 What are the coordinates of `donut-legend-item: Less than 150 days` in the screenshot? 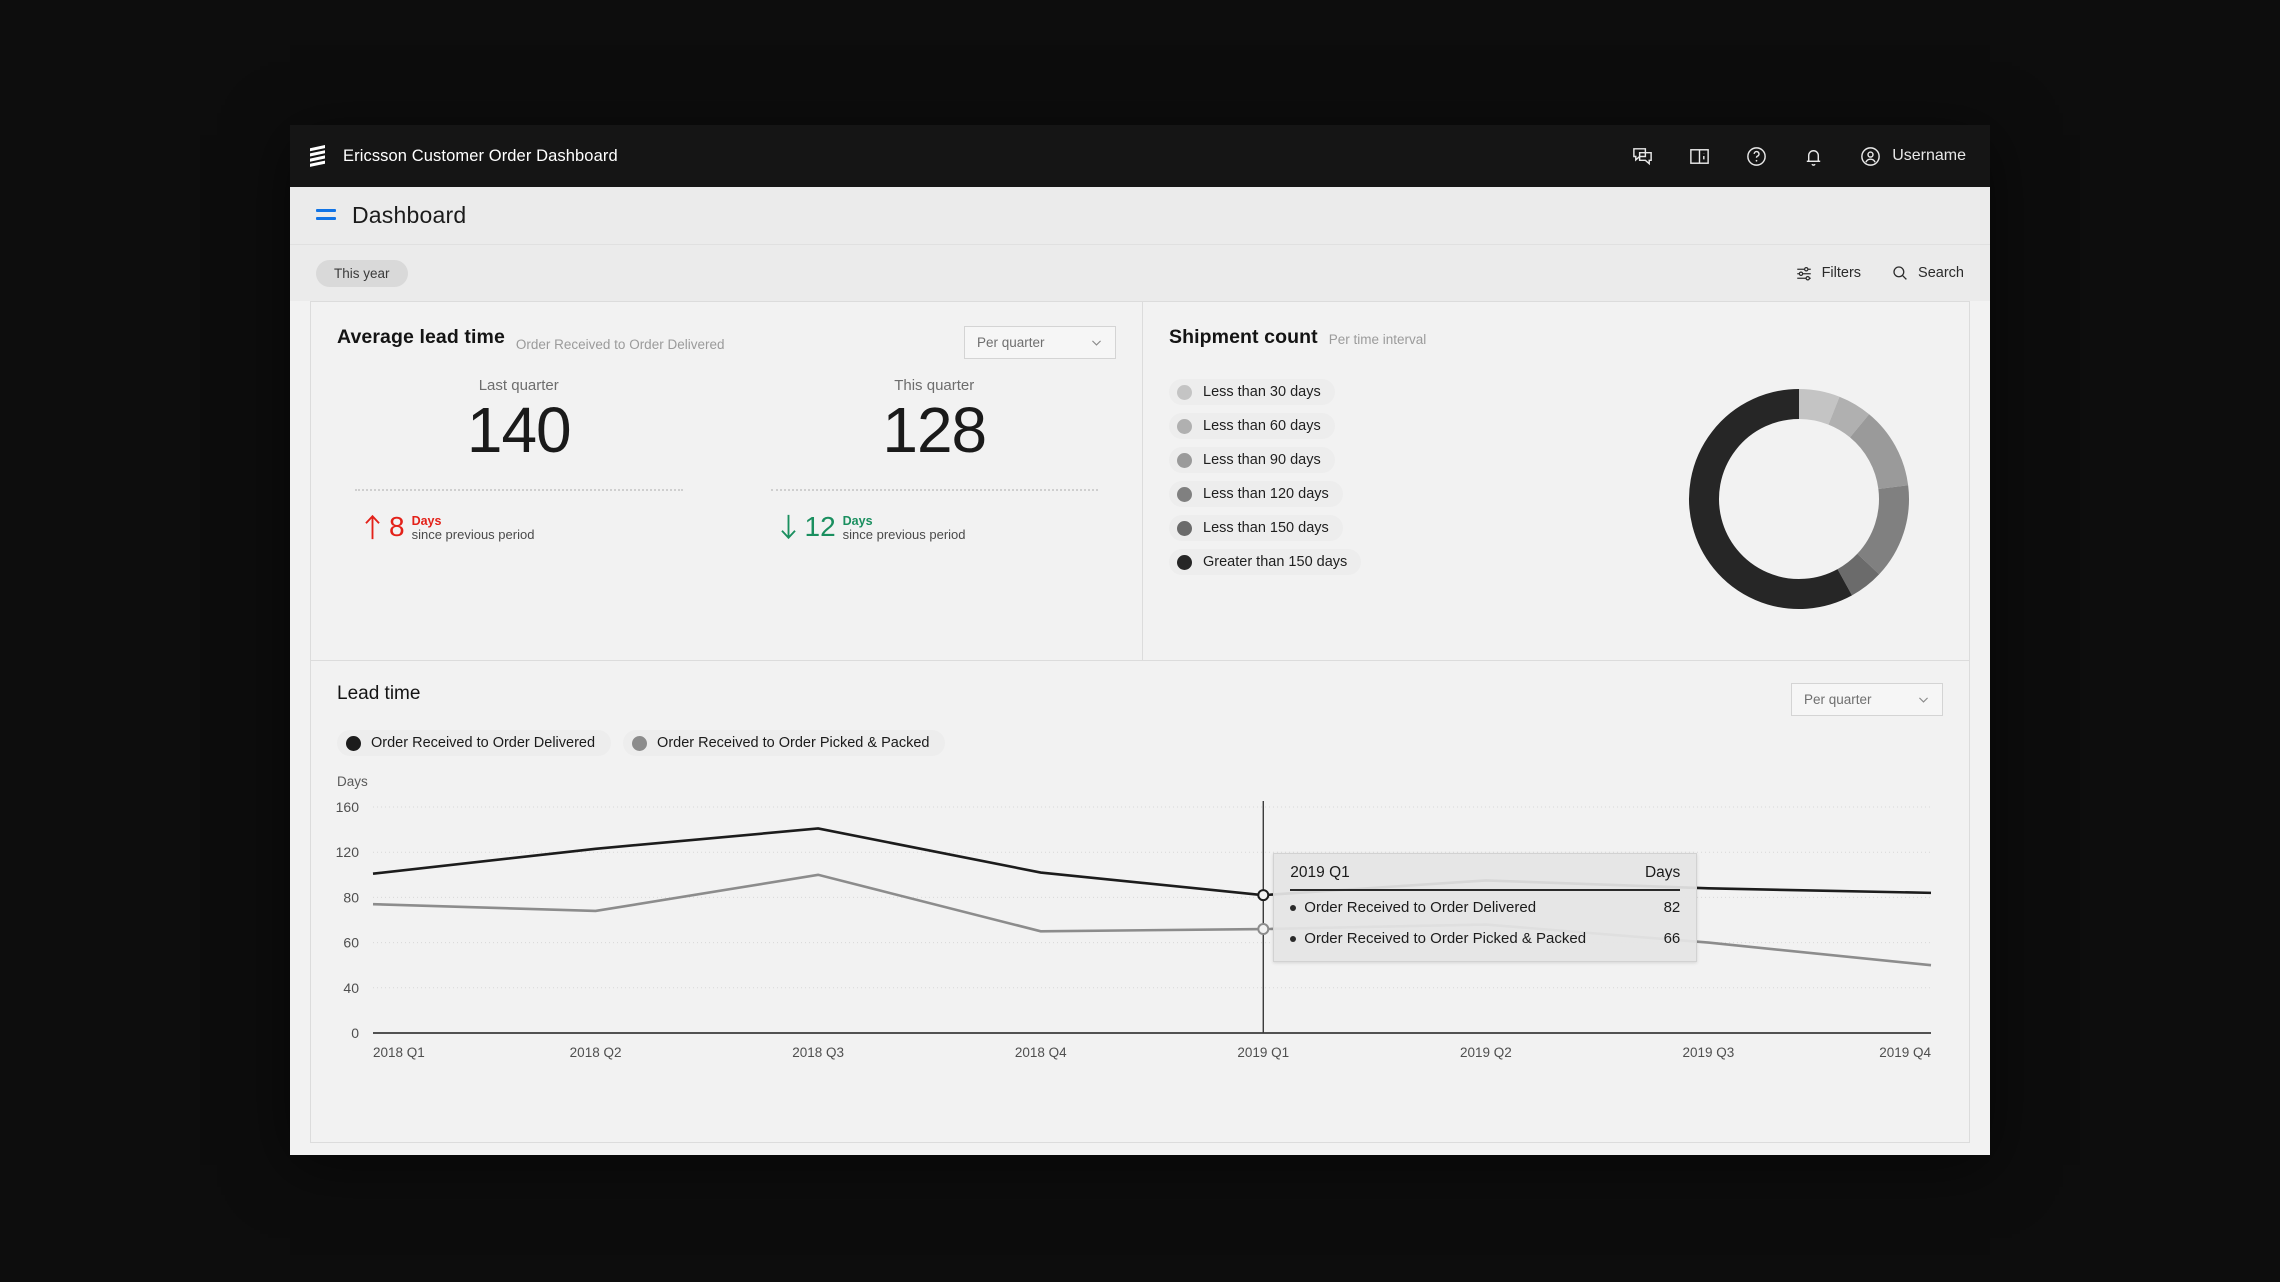 It's located at (1256, 528).